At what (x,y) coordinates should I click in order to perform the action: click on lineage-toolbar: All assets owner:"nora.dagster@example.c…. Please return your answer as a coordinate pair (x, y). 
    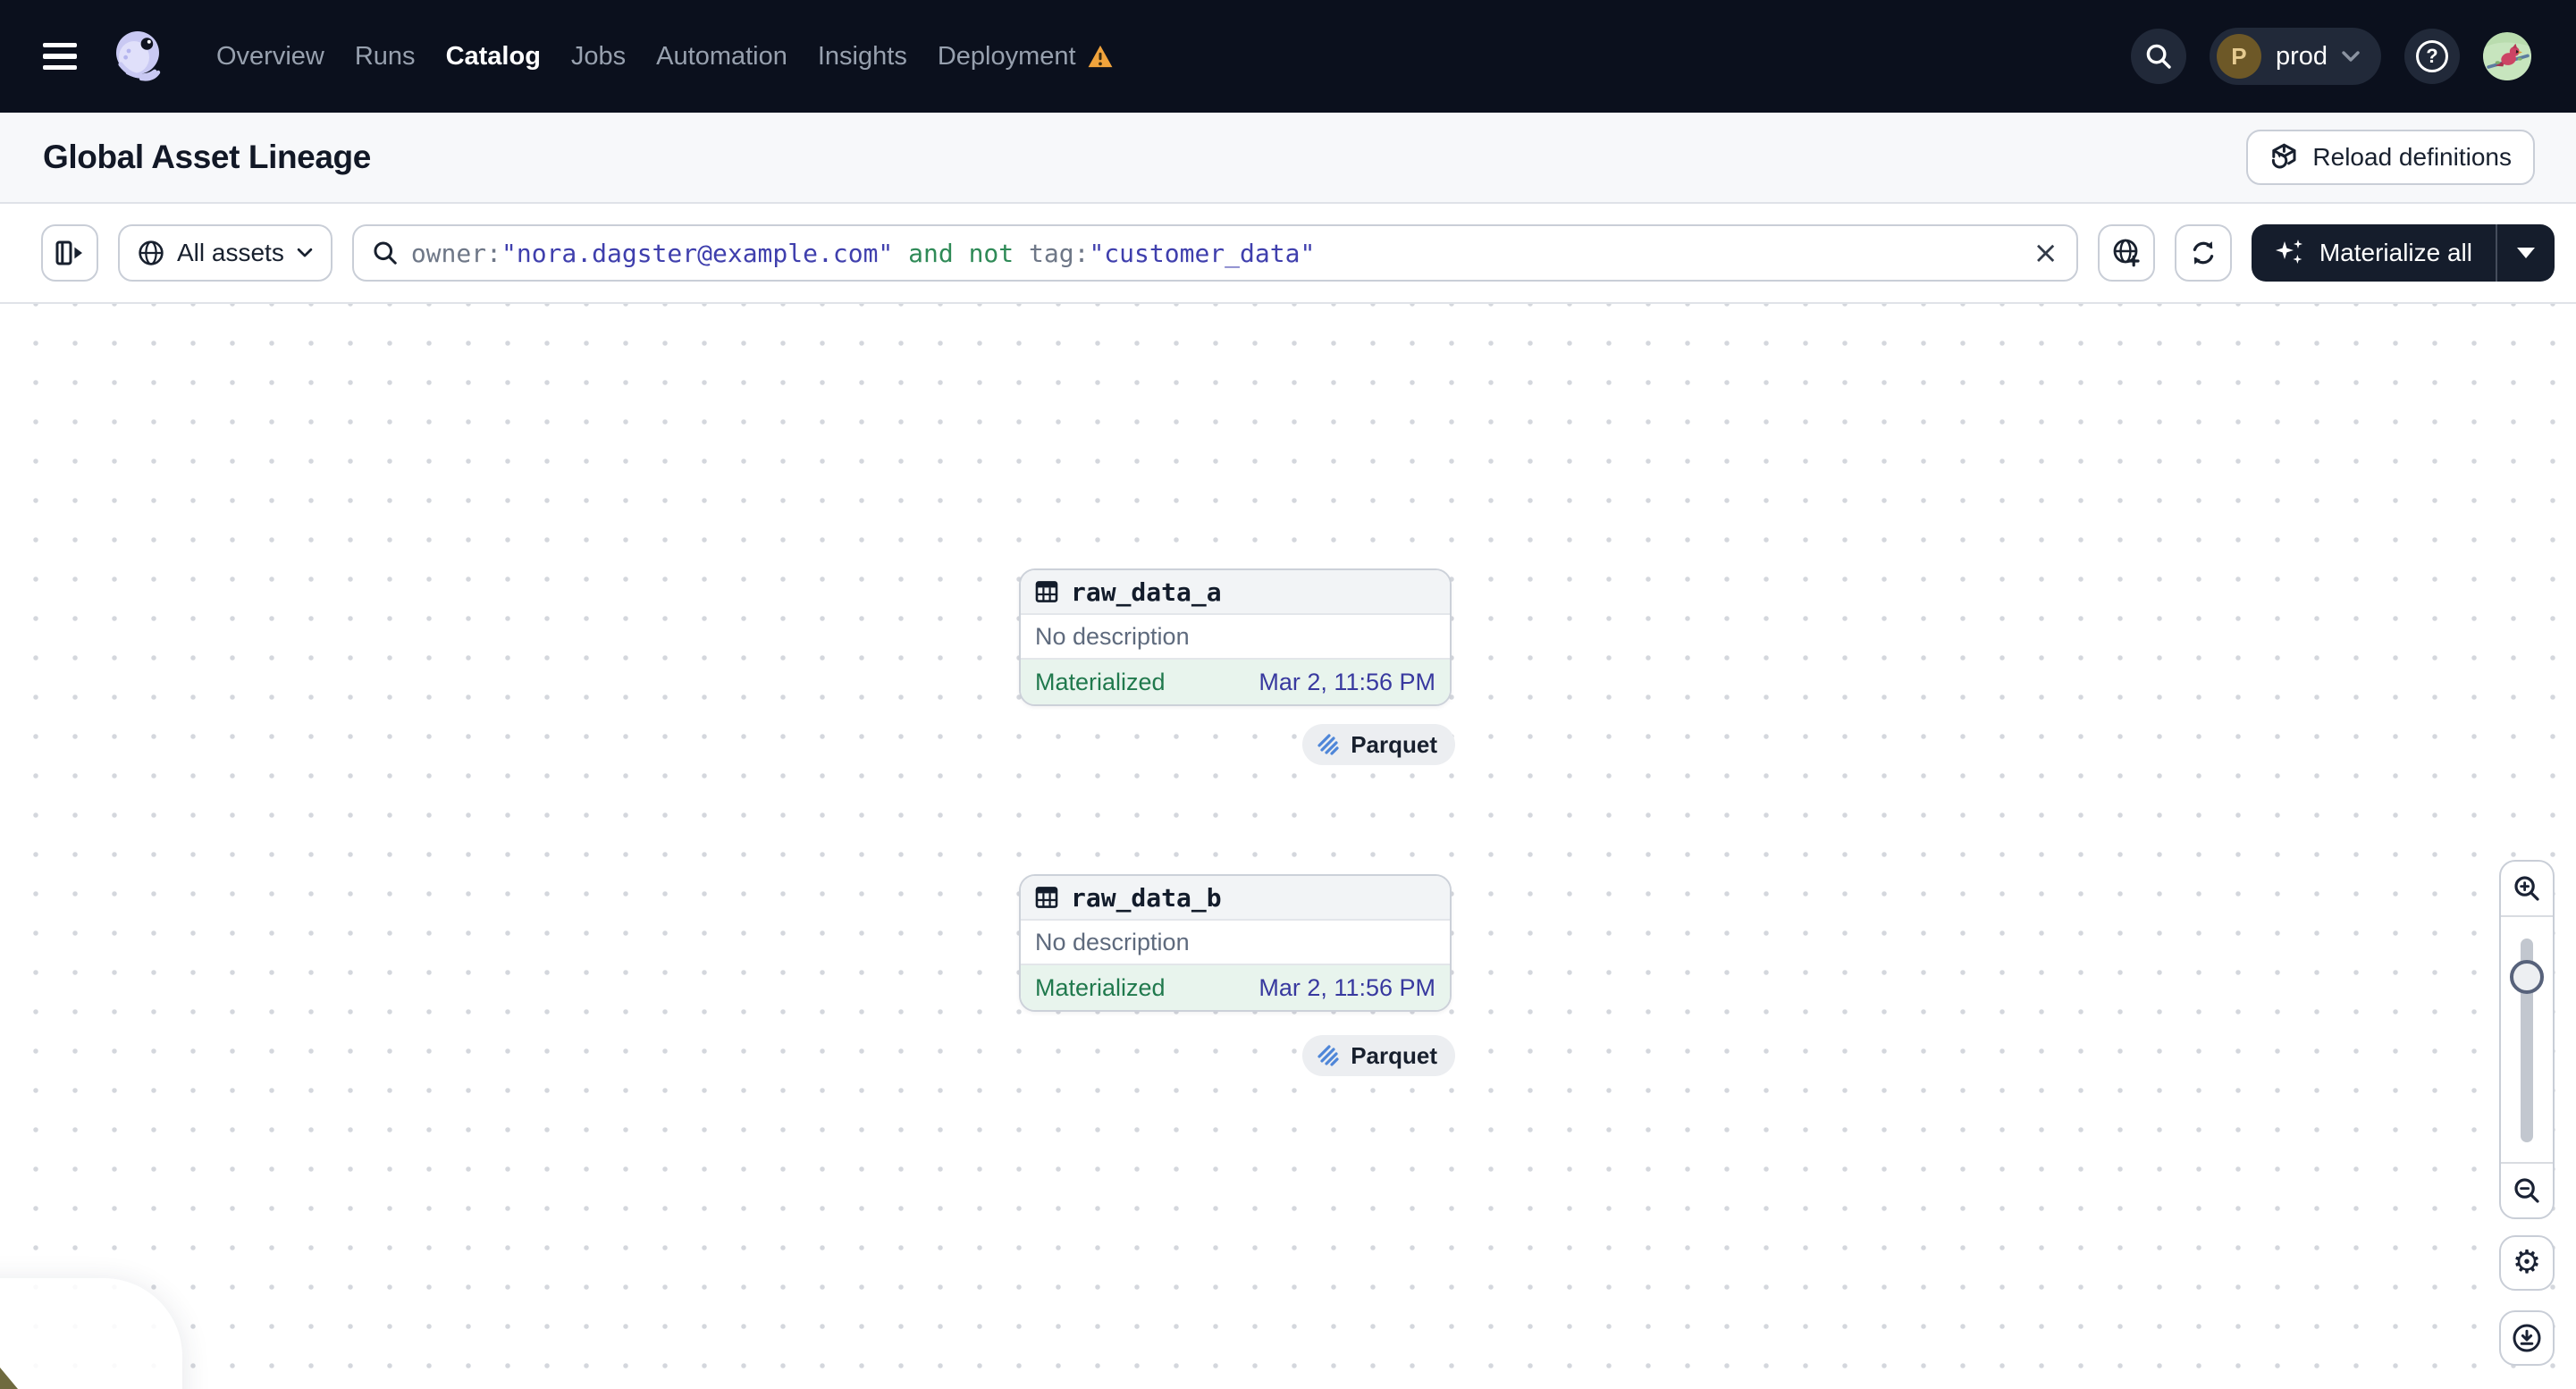
    Looking at the image, I should click on (1288, 254).